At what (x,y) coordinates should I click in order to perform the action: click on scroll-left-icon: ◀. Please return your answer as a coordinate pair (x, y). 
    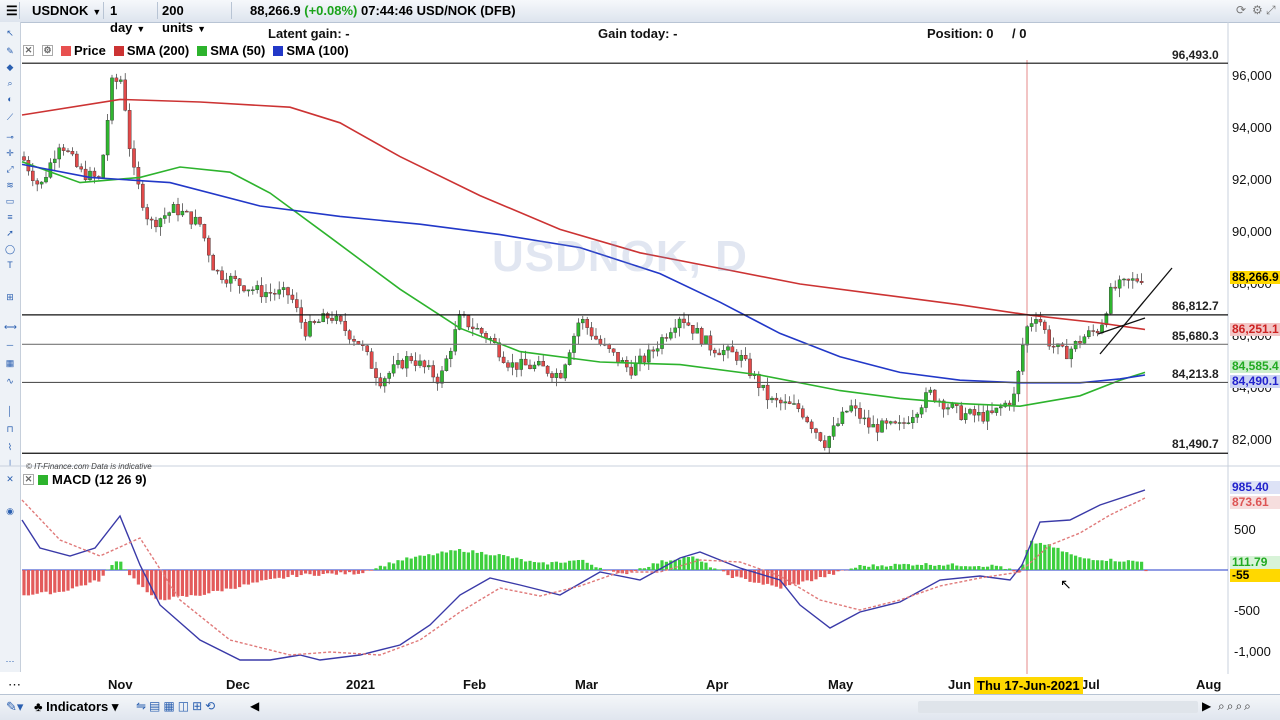
    Looking at the image, I should click on (254, 706).